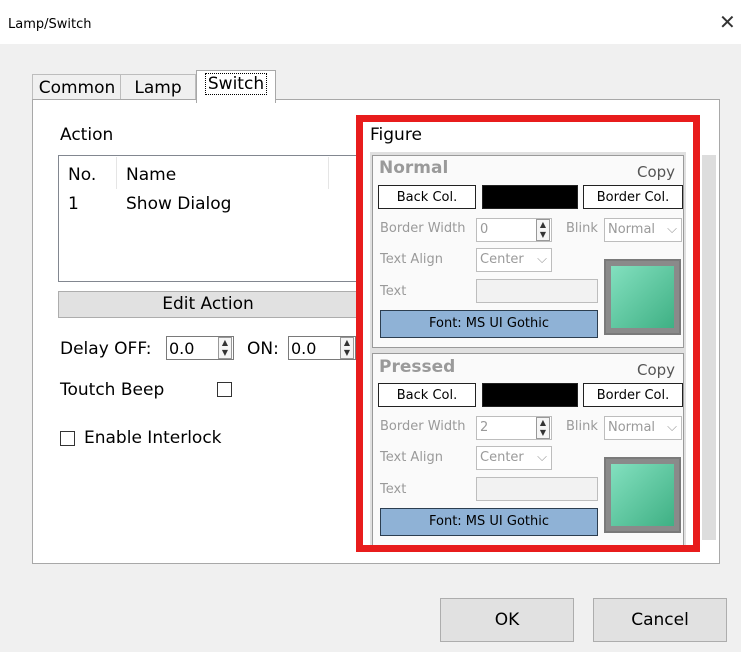  Describe the element at coordinates (236, 86) in the screenshot. I see `tab-switch: Switch` at that location.